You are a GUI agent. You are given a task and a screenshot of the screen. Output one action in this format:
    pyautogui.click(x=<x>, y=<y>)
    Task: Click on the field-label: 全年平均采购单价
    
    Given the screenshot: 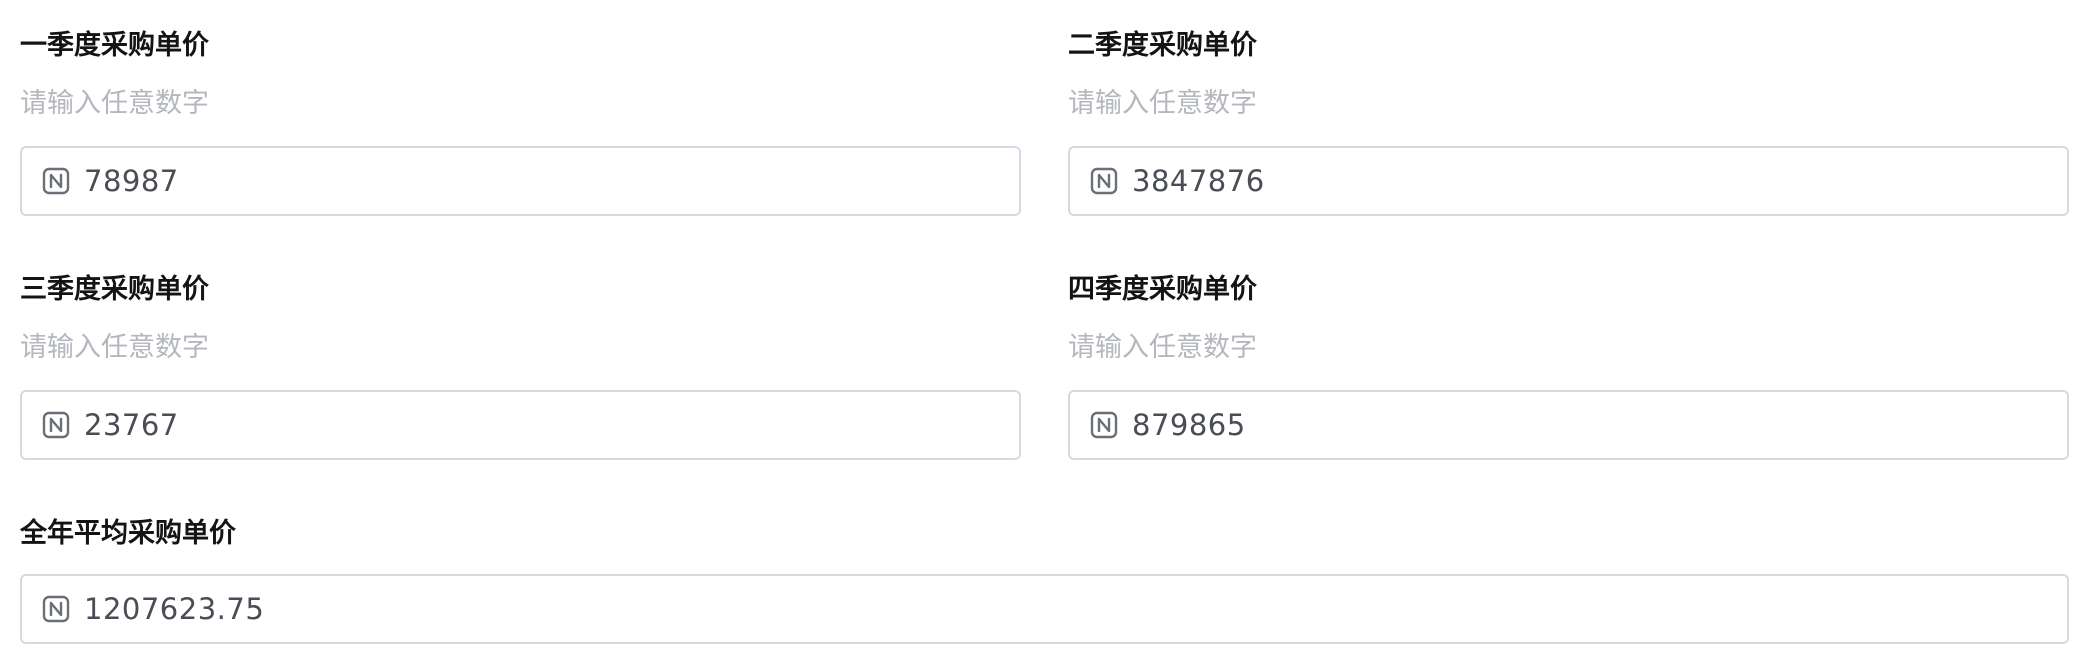 What is the action you would take?
    pyautogui.click(x=128, y=533)
    